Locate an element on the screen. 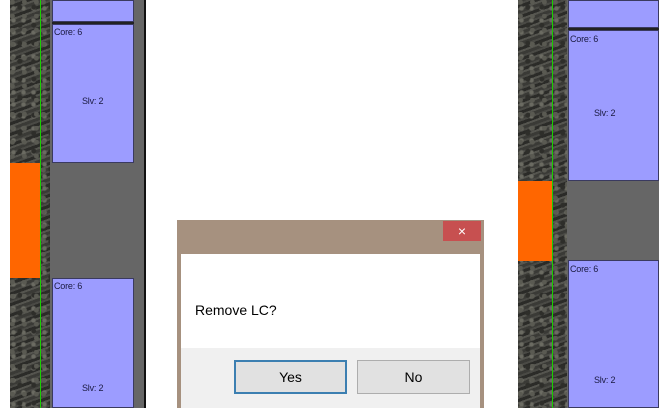 This screenshot has width=659, height=408. left-orange-marker is located at coordinates (25, 220).